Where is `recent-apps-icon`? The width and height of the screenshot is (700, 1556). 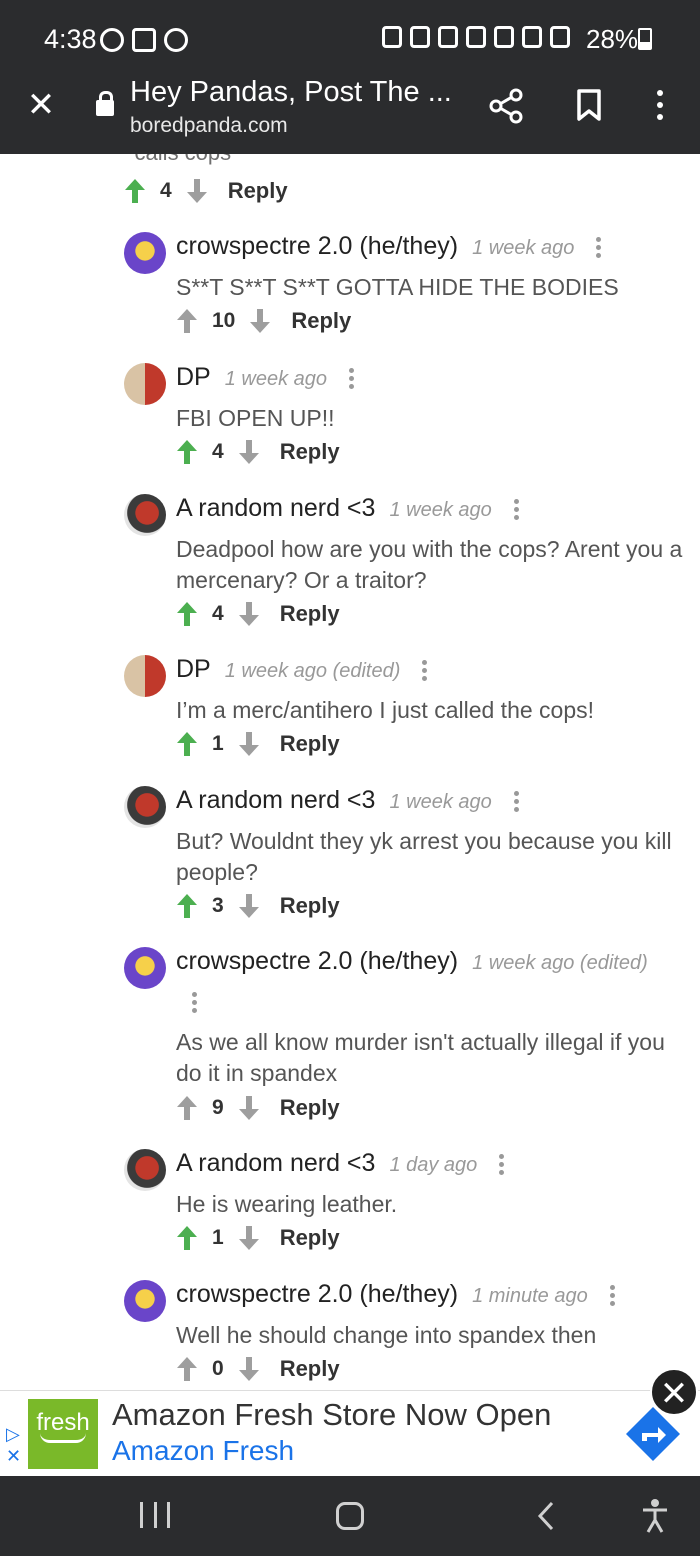
recent-apps-icon is located at coordinates (155, 1516).